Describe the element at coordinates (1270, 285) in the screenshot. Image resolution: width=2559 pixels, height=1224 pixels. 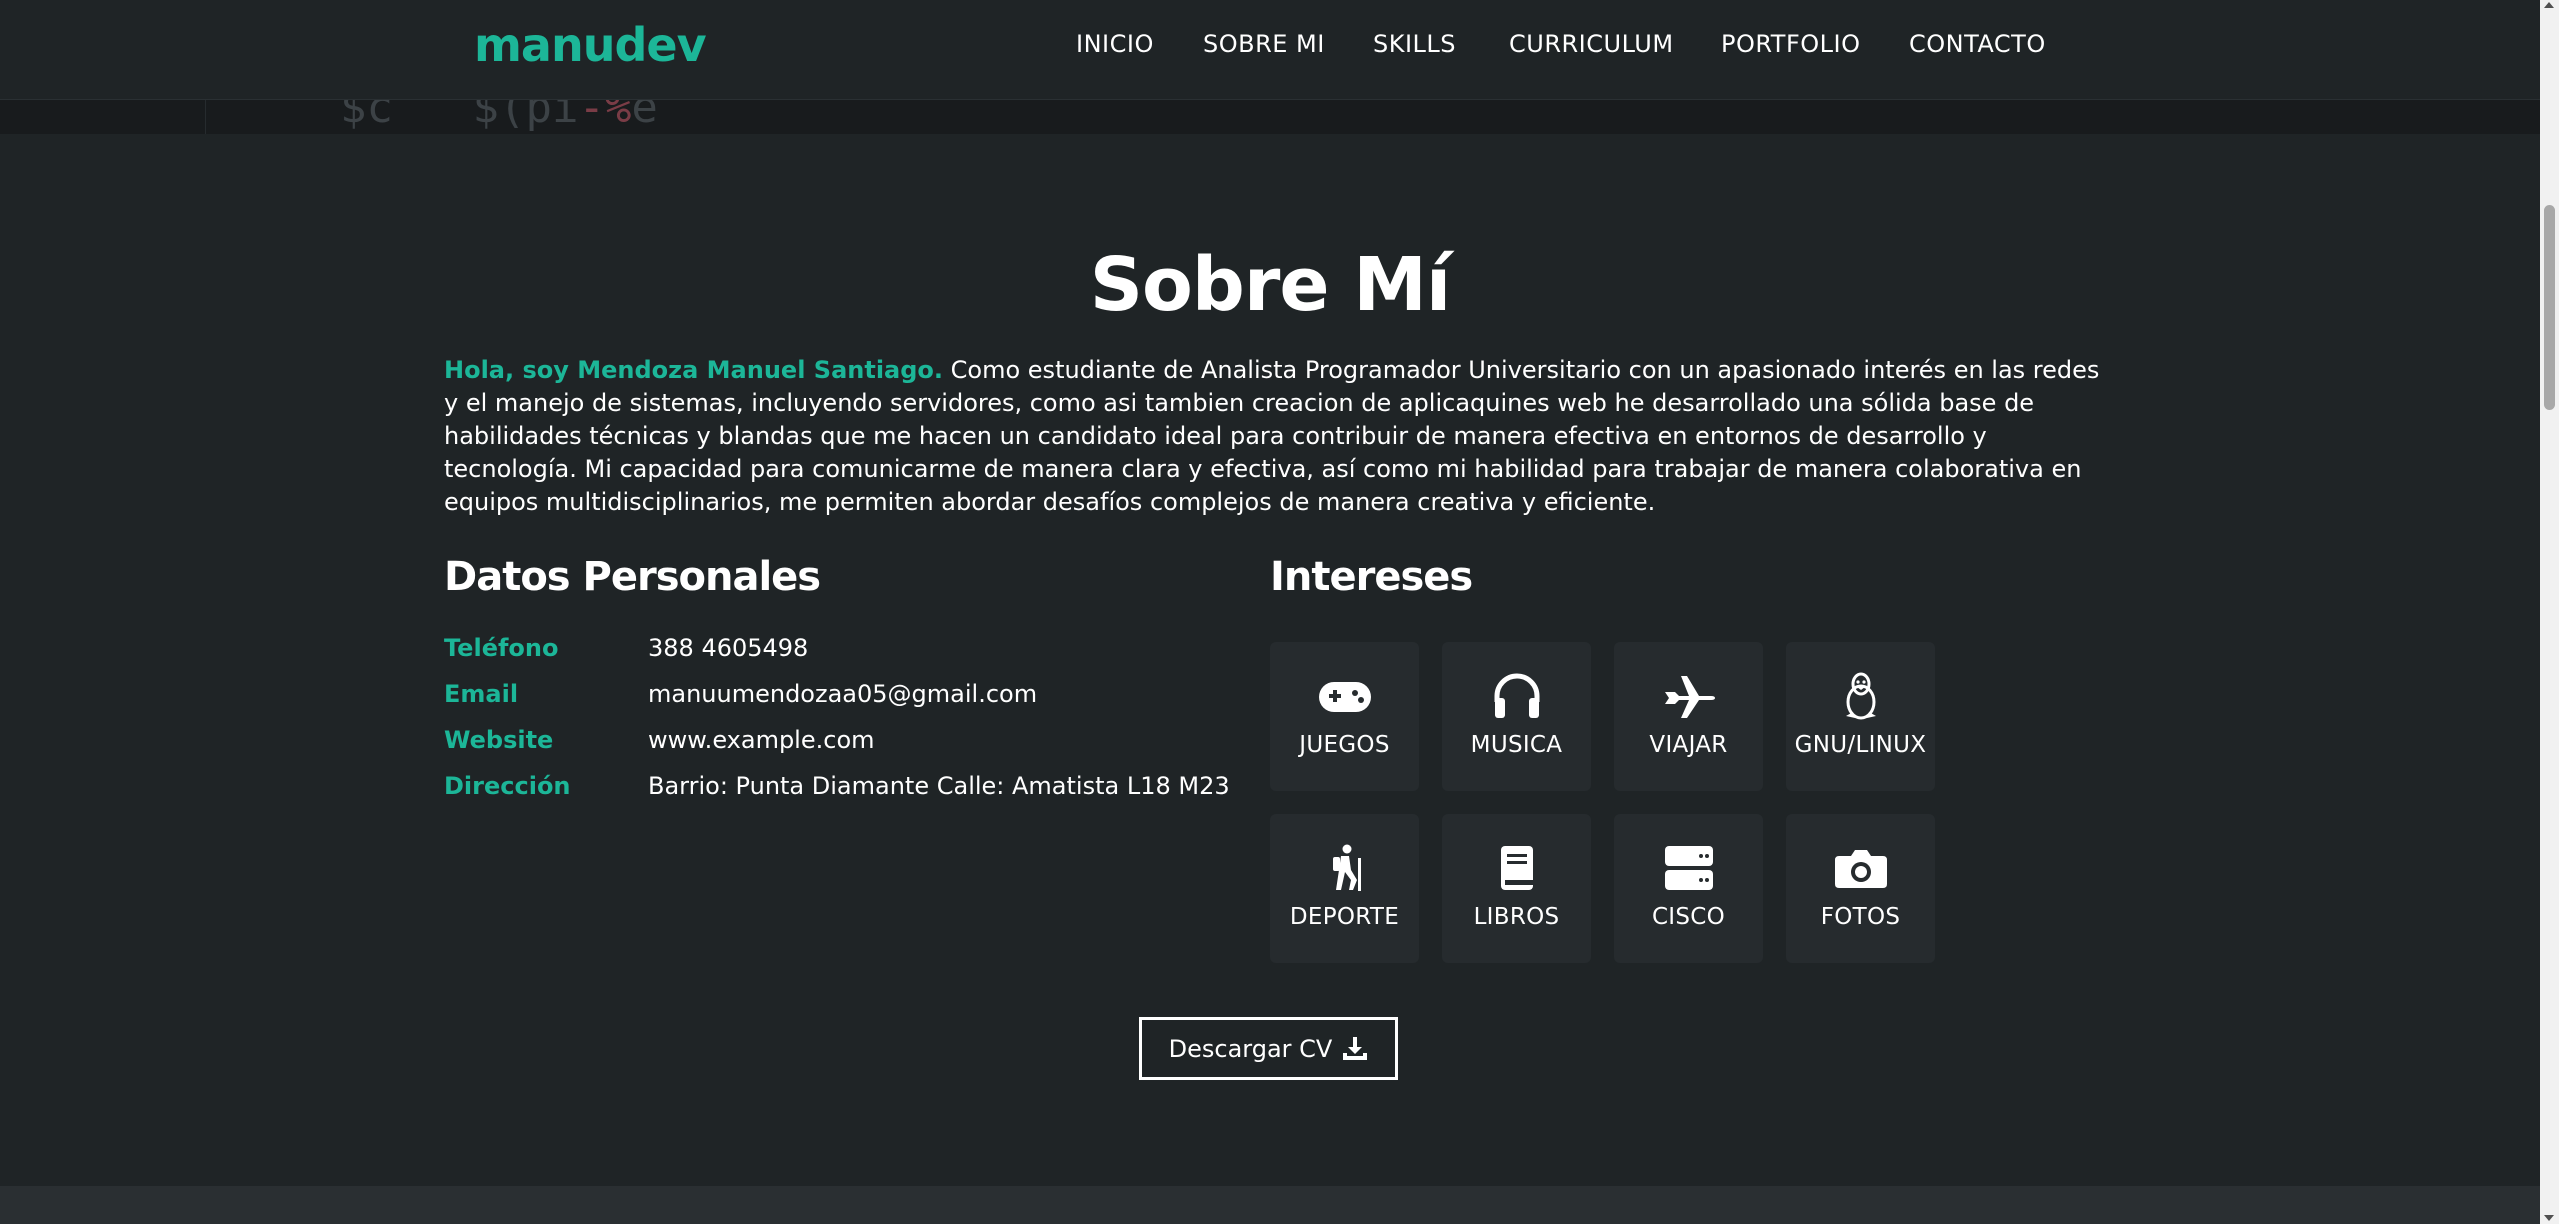
I see `section-title: Sobre Mí` at that location.